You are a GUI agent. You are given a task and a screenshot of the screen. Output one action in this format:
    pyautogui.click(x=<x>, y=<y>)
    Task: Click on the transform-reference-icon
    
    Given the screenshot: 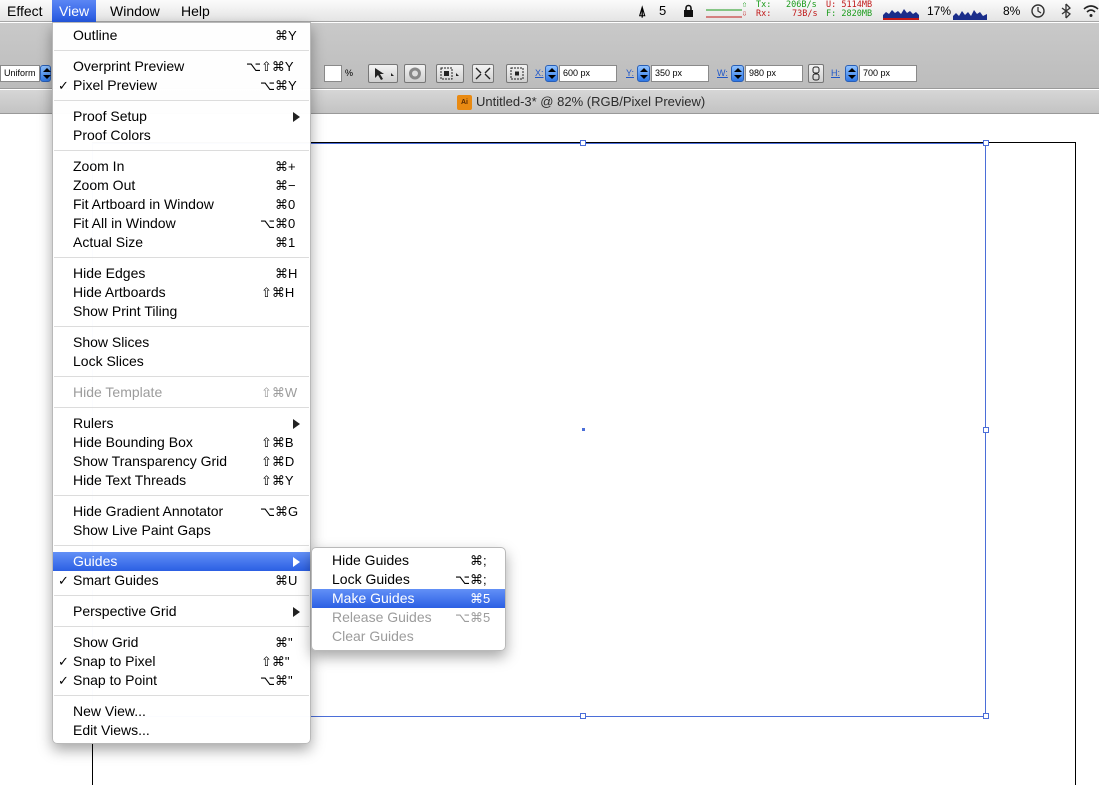 What is the action you would take?
    pyautogui.click(x=517, y=73)
    